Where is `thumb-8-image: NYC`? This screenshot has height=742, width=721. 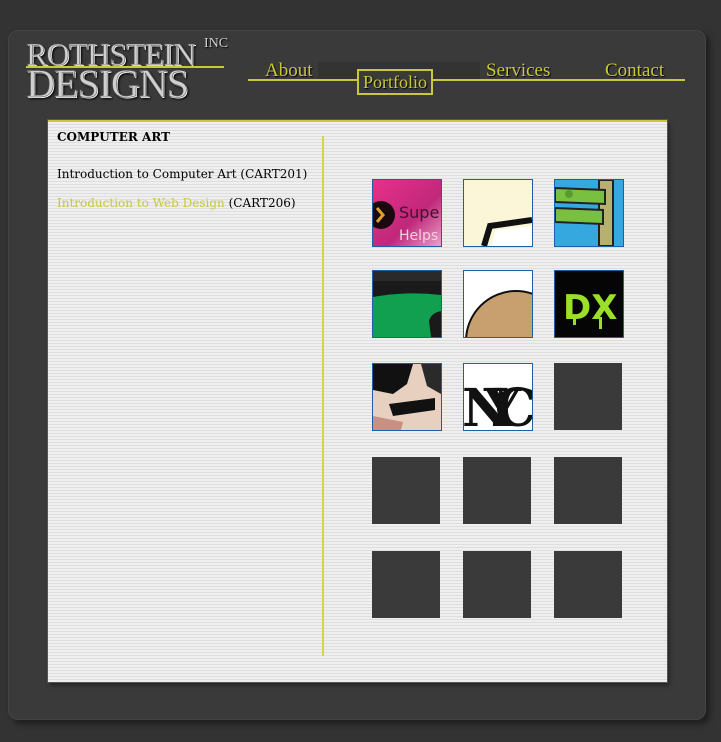 thumb-8-image: NYC is located at coordinates (498, 397).